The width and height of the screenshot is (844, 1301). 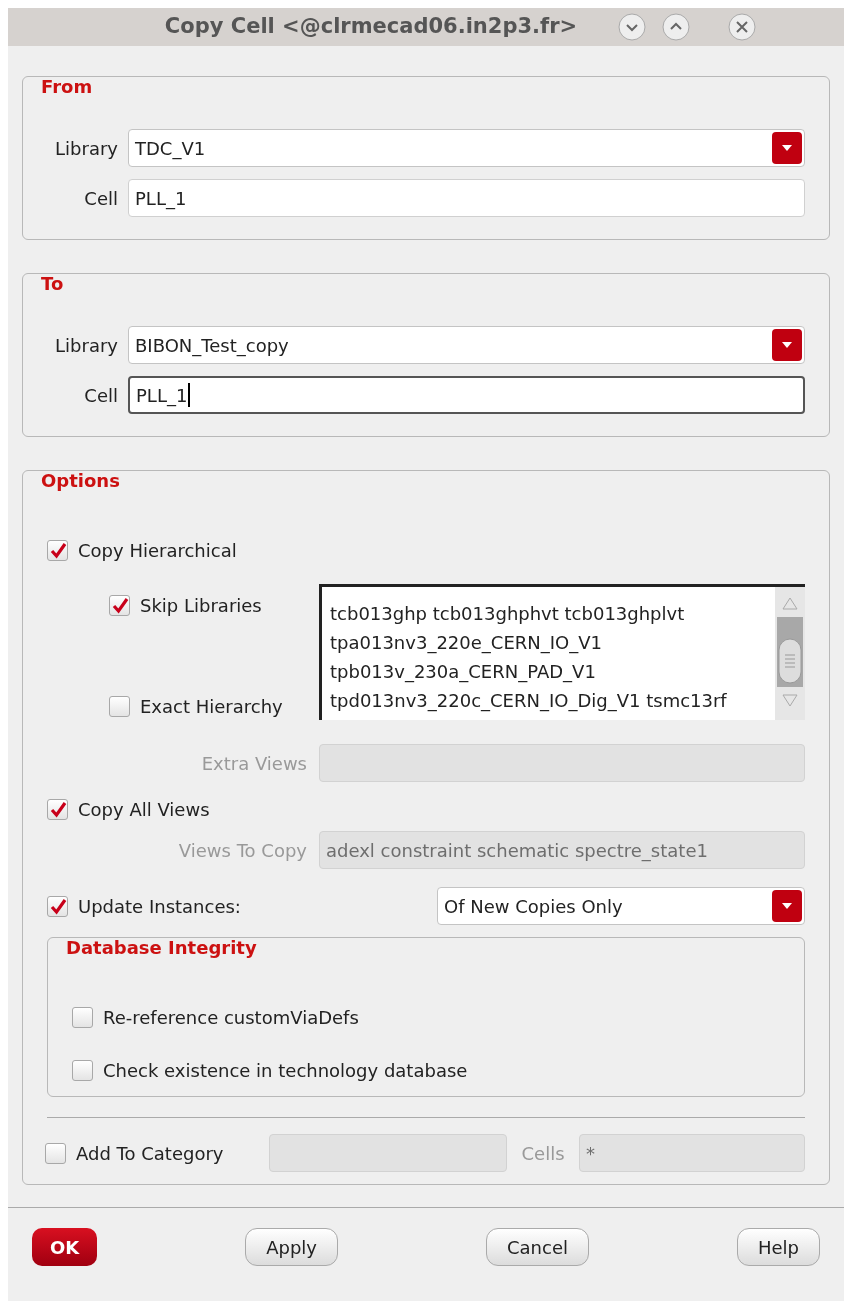 What do you see at coordinates (466, 345) in the screenshot?
I see `library-dropdown: BIBON_Test_copy` at bounding box center [466, 345].